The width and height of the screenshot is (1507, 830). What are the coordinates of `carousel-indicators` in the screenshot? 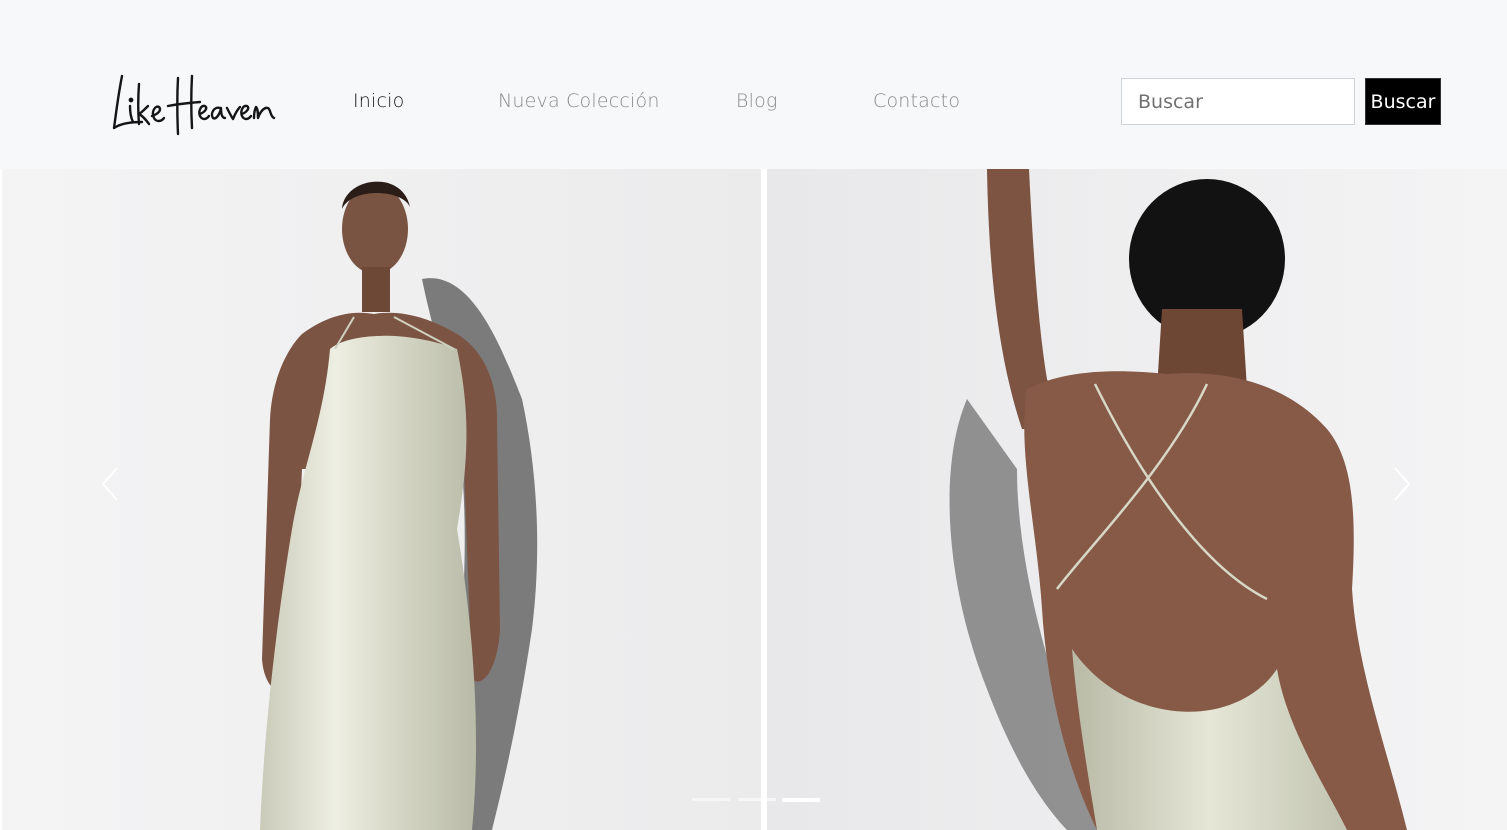 It's located at (757, 801).